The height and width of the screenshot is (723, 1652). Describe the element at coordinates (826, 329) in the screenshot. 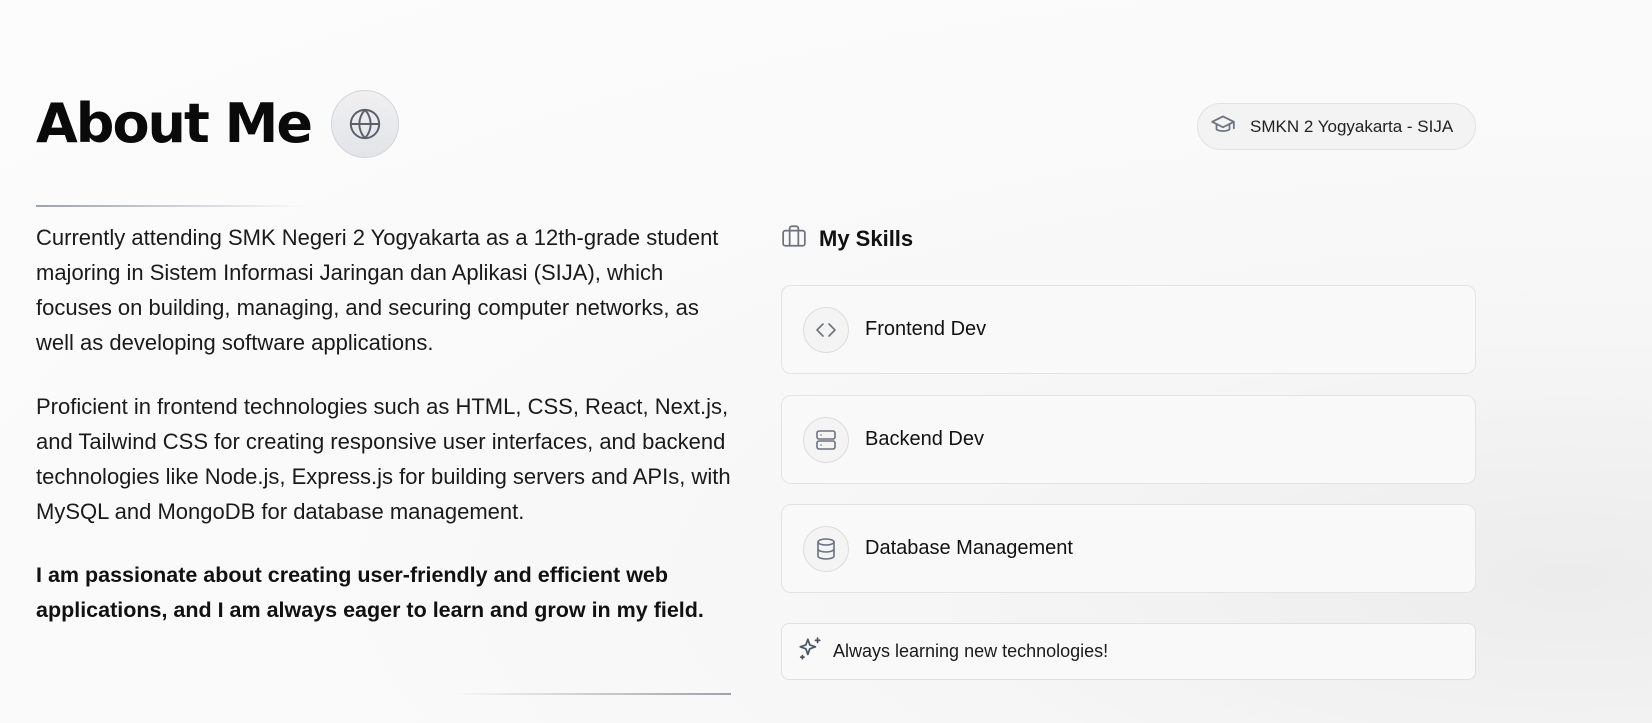

I see `code-icon` at that location.